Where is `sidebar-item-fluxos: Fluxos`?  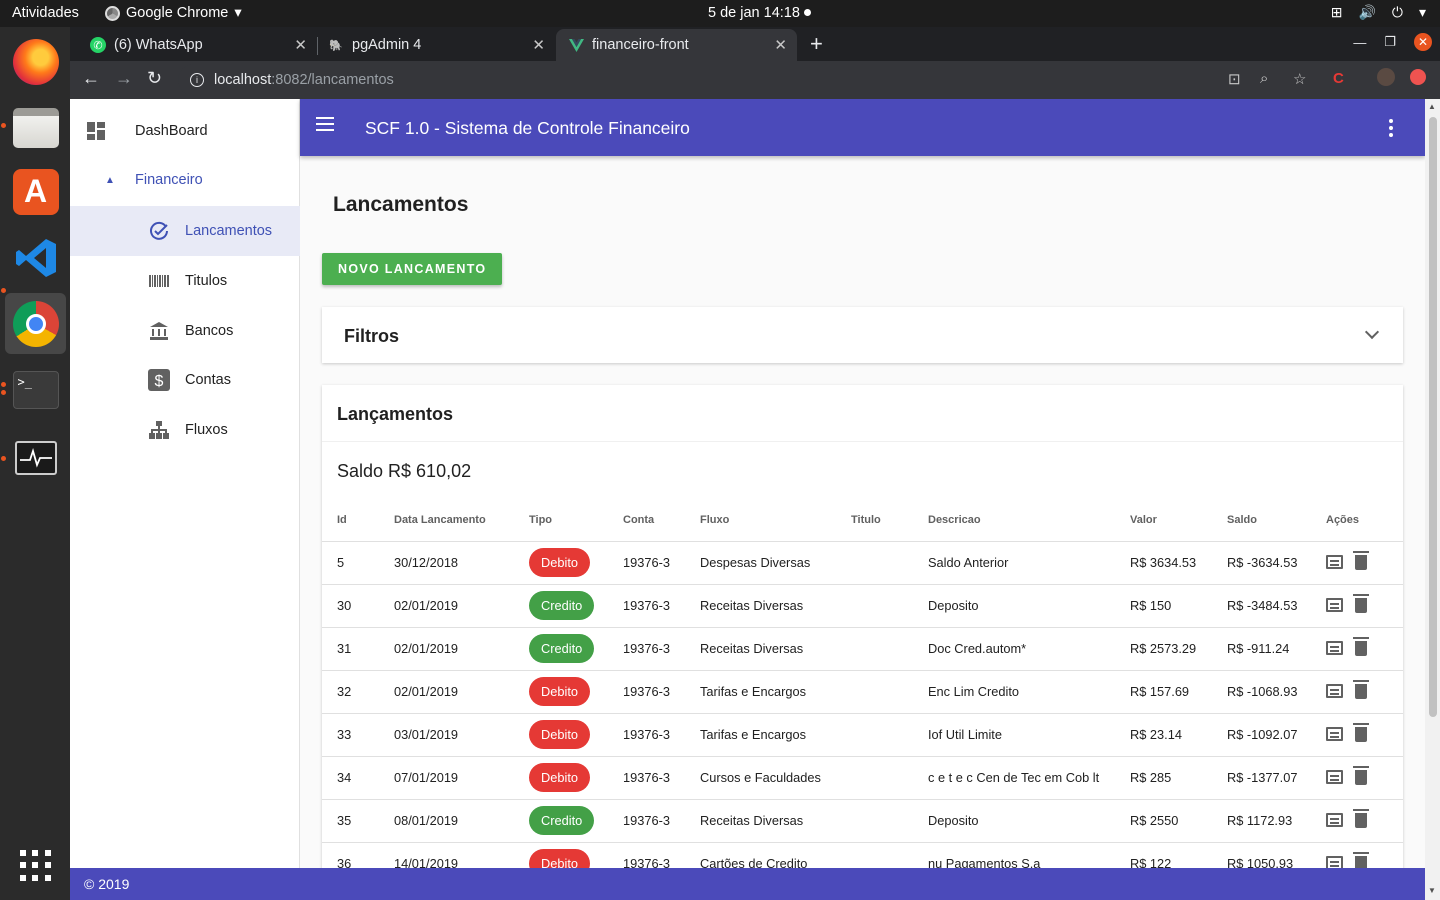
sidebar-item-fluxos: Fluxos is located at coordinates (185, 430).